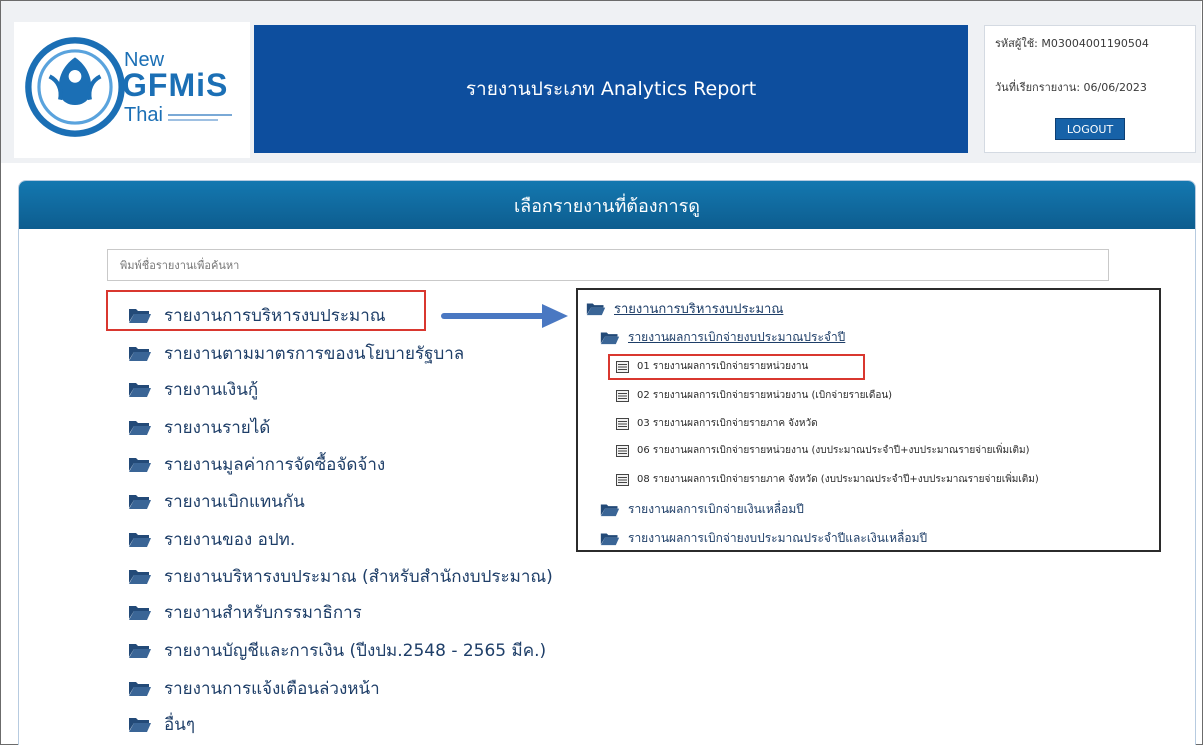  I want to click on user-id: รหัสผู้ใช้: M03004001190504, so click(1072, 43).